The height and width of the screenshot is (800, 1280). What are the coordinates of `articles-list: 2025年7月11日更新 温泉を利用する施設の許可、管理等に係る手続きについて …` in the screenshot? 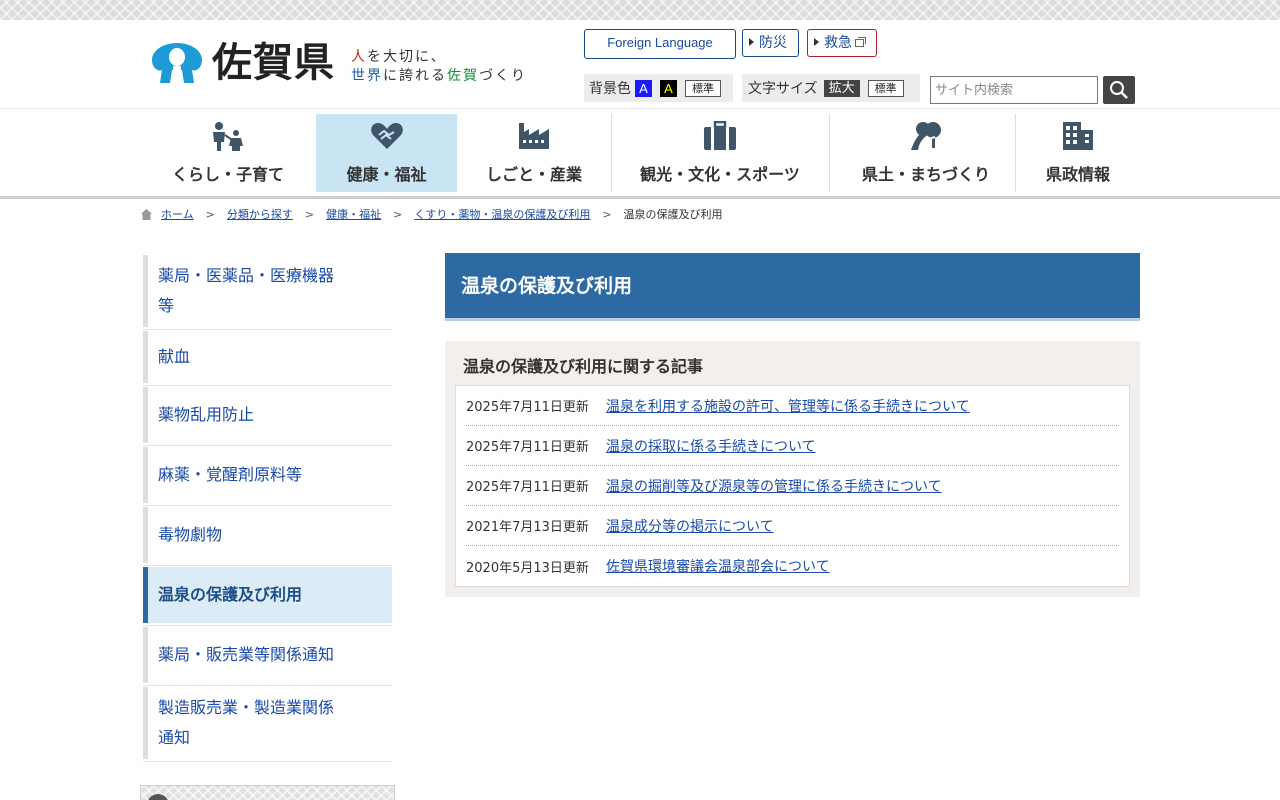 It's located at (792, 486).